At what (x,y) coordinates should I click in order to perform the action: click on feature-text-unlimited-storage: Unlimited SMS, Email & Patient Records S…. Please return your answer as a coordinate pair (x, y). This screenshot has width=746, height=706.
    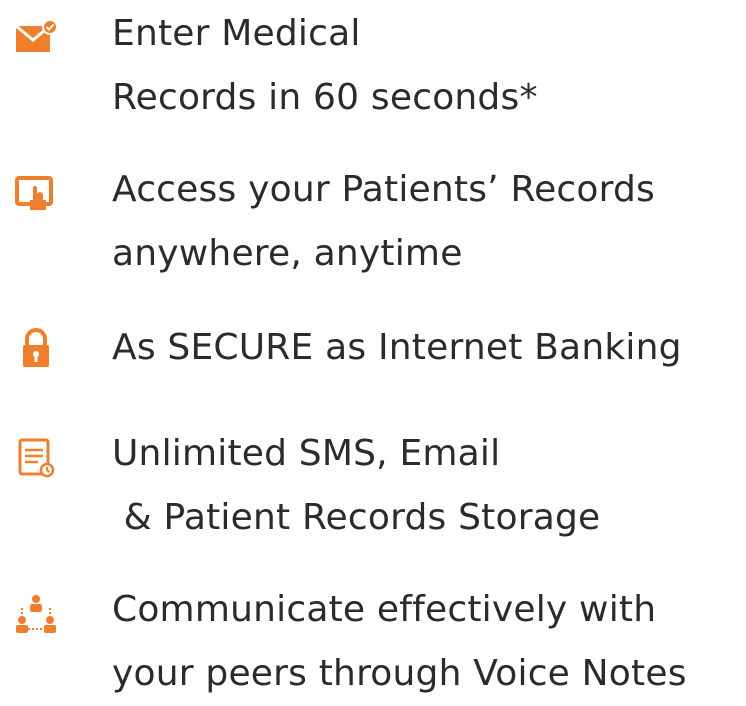
    Looking at the image, I should click on (356, 486).